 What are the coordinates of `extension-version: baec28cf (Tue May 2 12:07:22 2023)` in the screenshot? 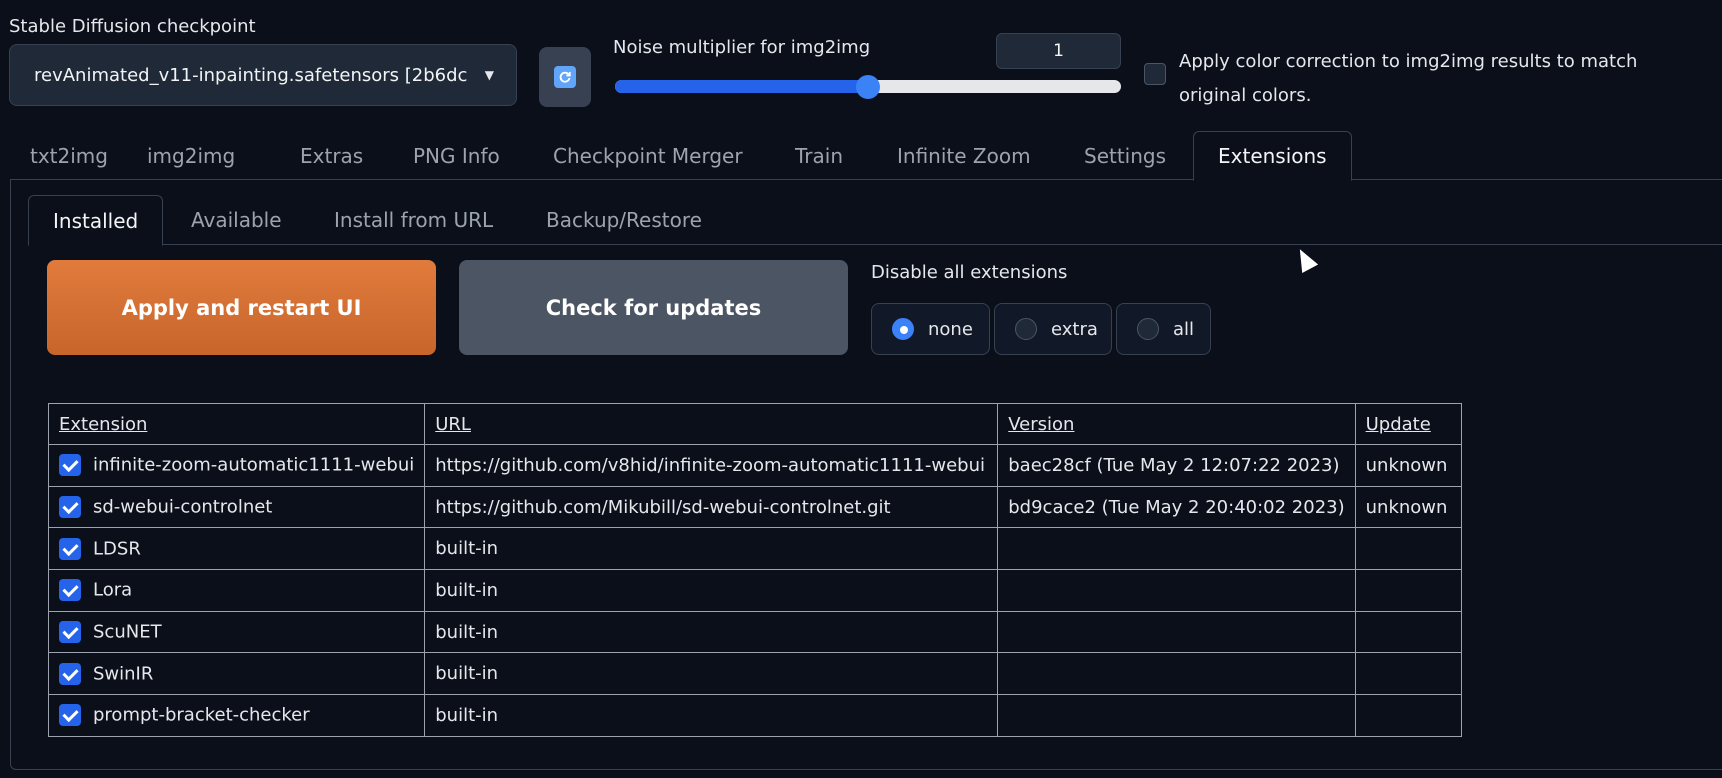 It's located at (1176, 465).